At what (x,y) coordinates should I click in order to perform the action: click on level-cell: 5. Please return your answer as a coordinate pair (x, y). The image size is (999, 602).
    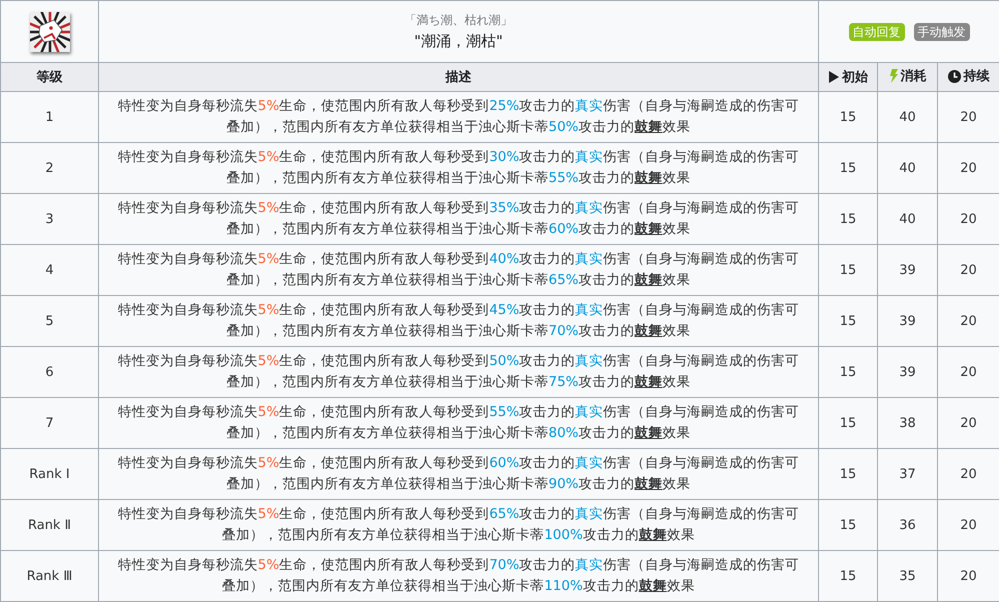
    Looking at the image, I should click on (49, 321).